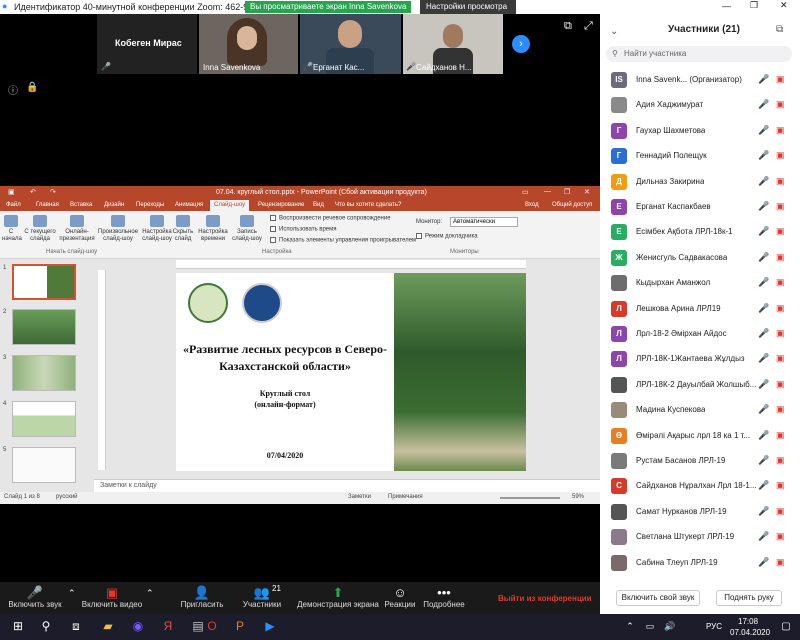  Describe the element at coordinates (150, 593) in the screenshot. I see `video-options-caret-icon: ⌃` at that location.